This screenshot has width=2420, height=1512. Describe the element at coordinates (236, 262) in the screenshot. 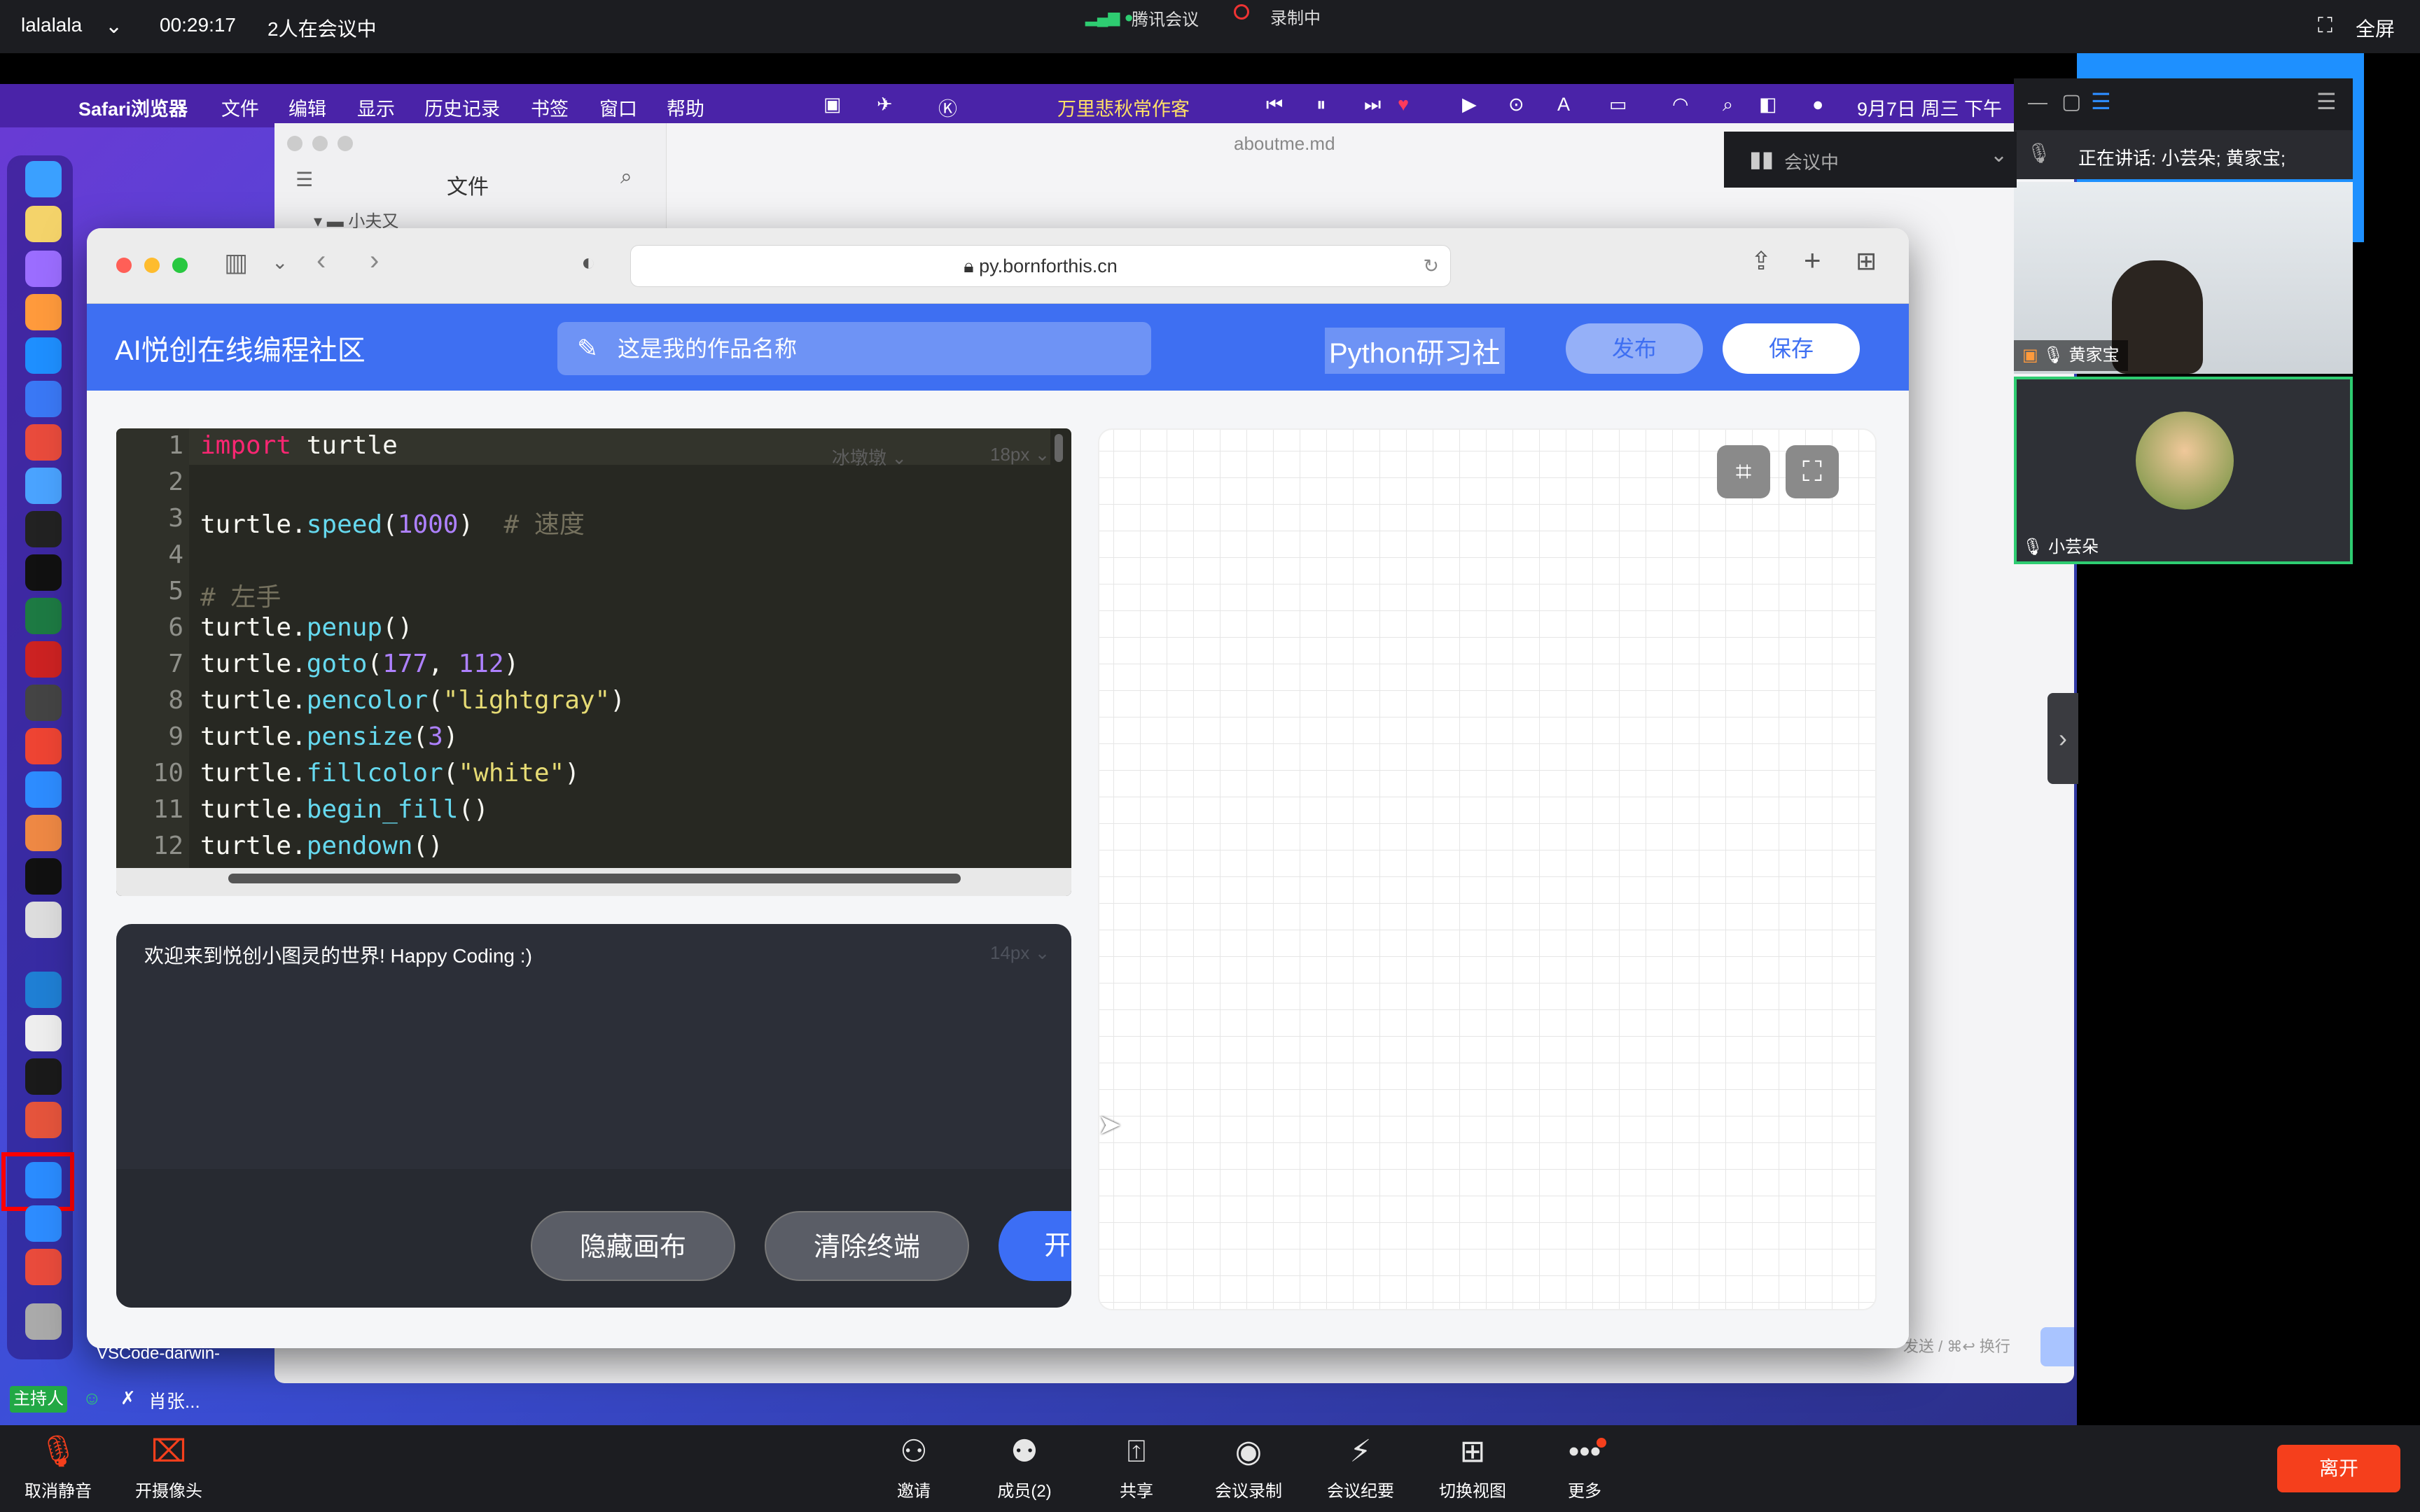

I see `sidebar-toggle-icon: ▥` at that location.